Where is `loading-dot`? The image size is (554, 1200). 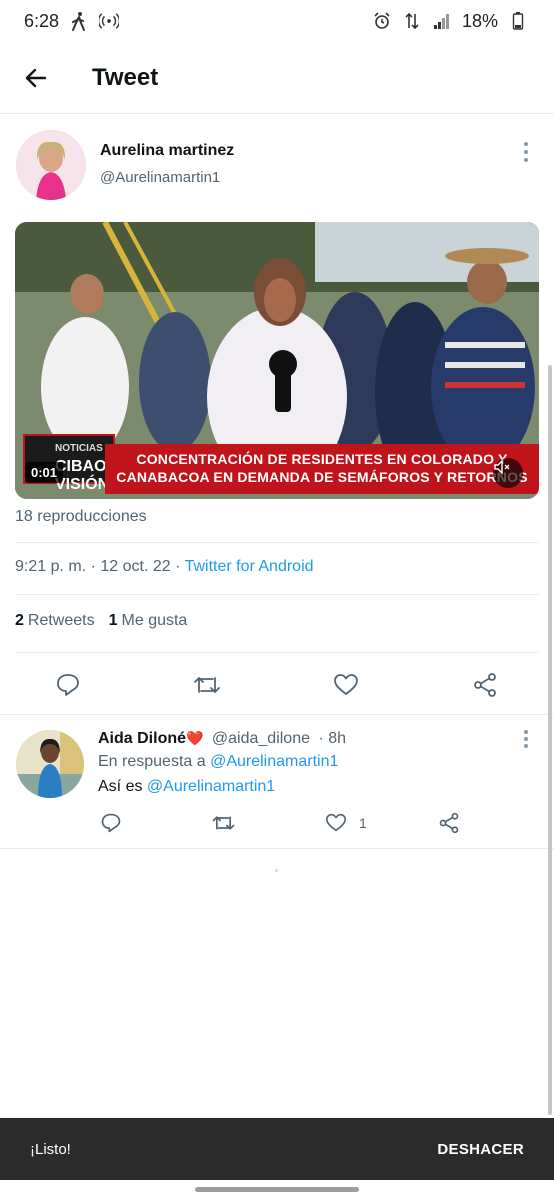 loading-dot is located at coordinates (276, 870).